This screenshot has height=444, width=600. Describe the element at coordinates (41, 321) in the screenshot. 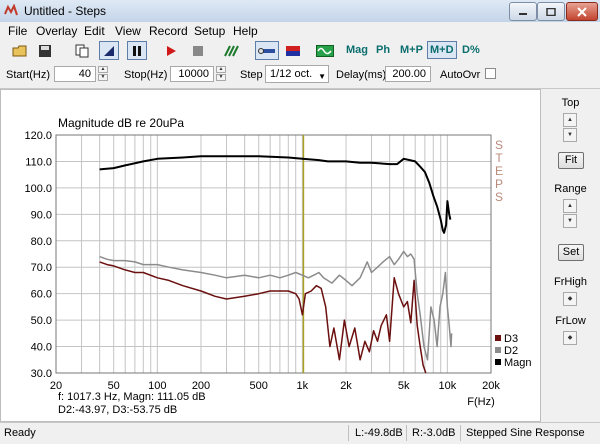

I see `y-tick-label: 50.0` at that location.